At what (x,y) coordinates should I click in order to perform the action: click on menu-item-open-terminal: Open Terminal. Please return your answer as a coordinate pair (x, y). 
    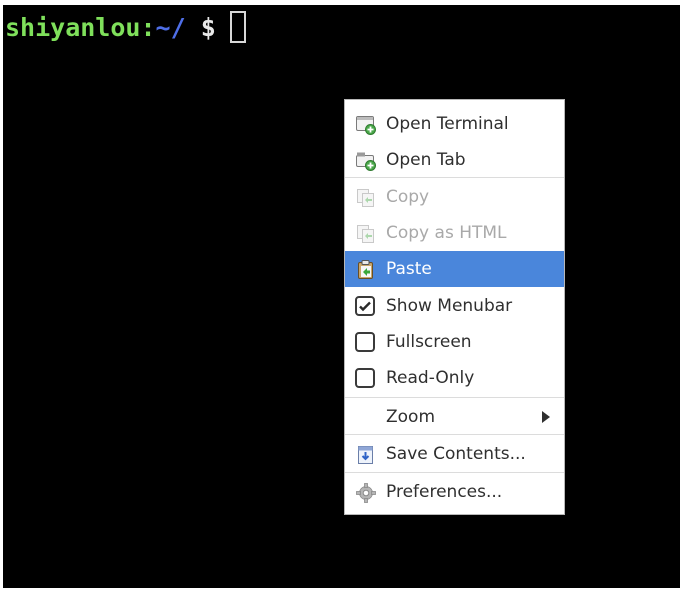
    Looking at the image, I should click on (454, 124).